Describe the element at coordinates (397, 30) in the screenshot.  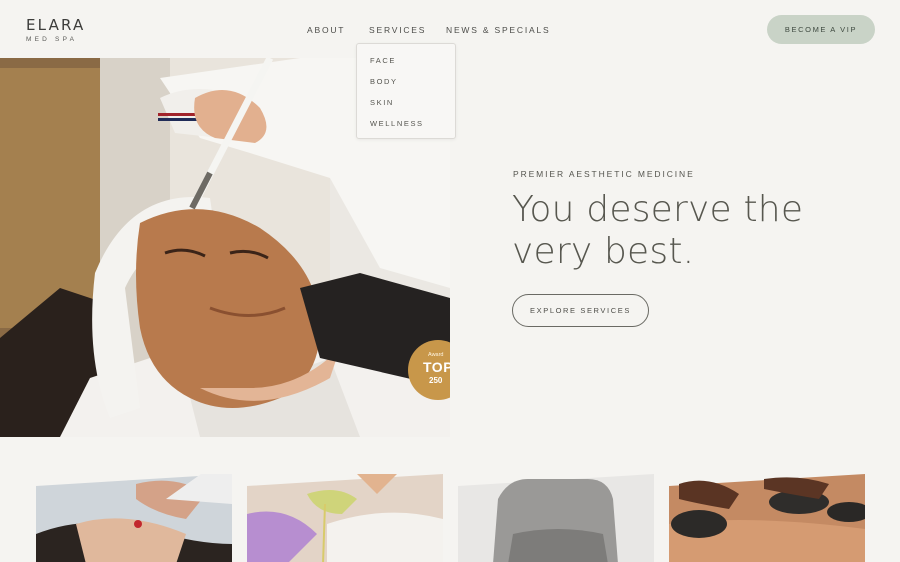
I see `nav-services: SERVICES` at that location.